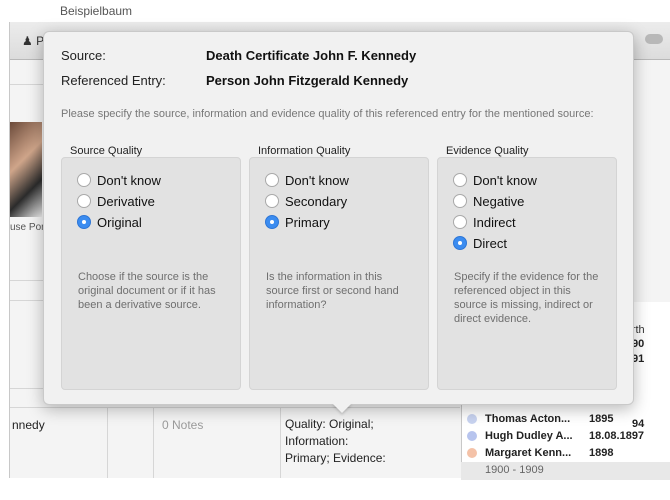 The height and width of the screenshot is (500, 670). I want to click on row-name-cell: nnedy, so click(28, 425).